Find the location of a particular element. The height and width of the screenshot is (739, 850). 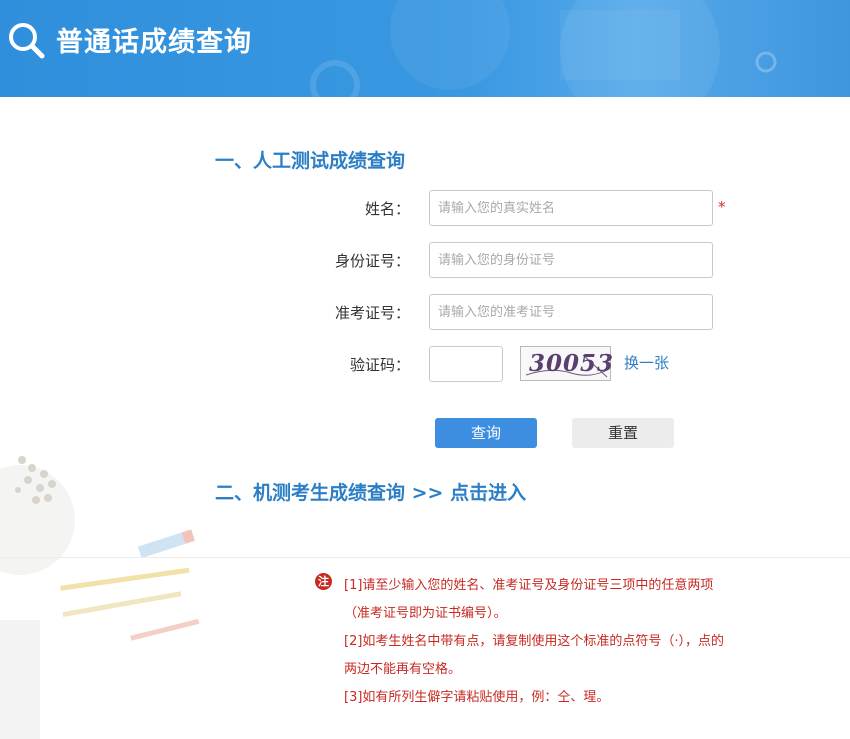

page-header: 普通话成绩查询 is located at coordinates (425, 48).